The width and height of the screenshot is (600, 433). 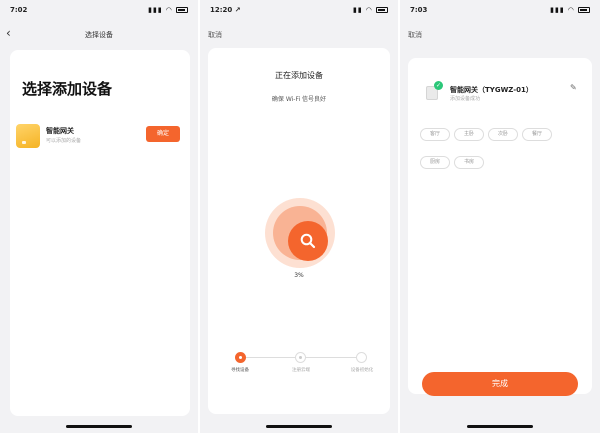 What do you see at coordinates (299, 12) in the screenshot?
I see `status-bar: 12:20 ↗ ▮▮ ◠` at bounding box center [299, 12].